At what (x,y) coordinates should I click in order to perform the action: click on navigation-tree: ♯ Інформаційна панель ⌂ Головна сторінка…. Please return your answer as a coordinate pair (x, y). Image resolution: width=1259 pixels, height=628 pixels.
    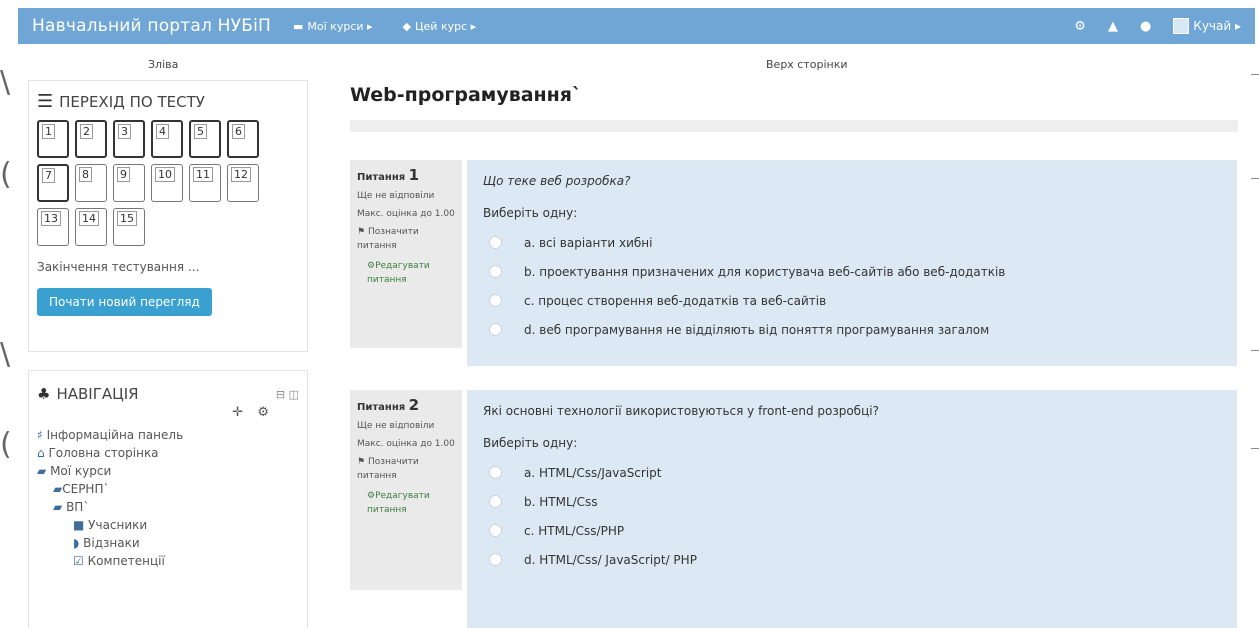
    Looking at the image, I should click on (168, 498).